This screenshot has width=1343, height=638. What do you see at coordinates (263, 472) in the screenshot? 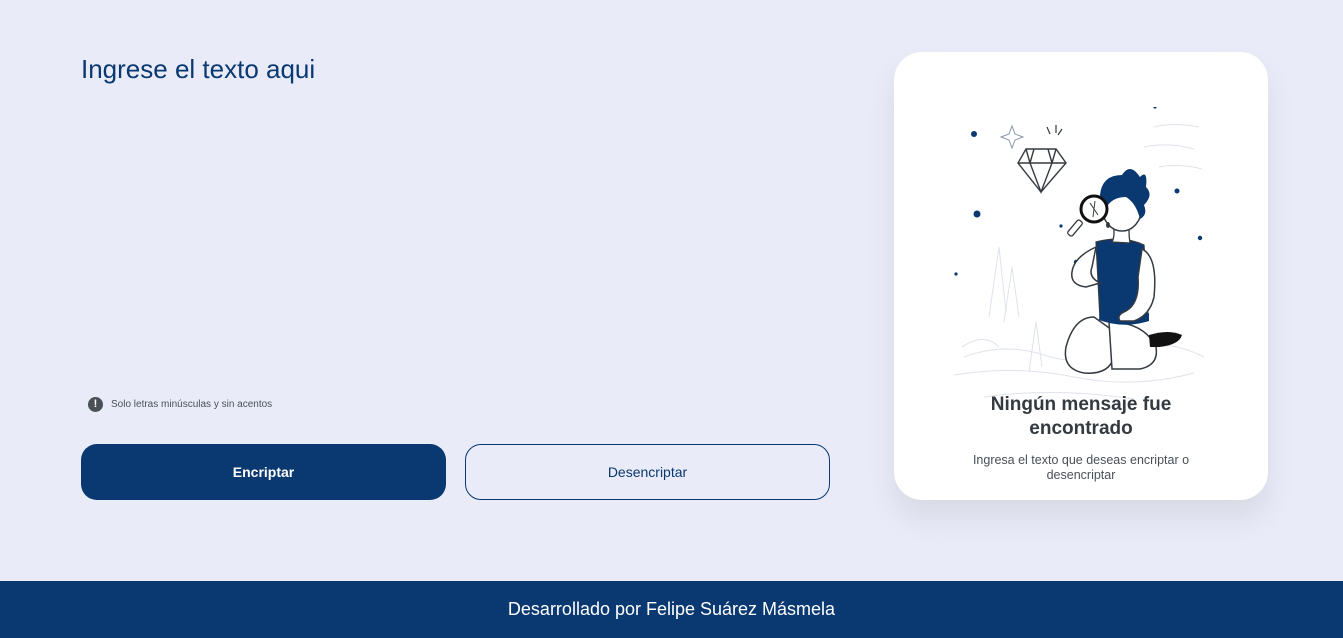
I see `encrypt-button: Encriptar` at bounding box center [263, 472].